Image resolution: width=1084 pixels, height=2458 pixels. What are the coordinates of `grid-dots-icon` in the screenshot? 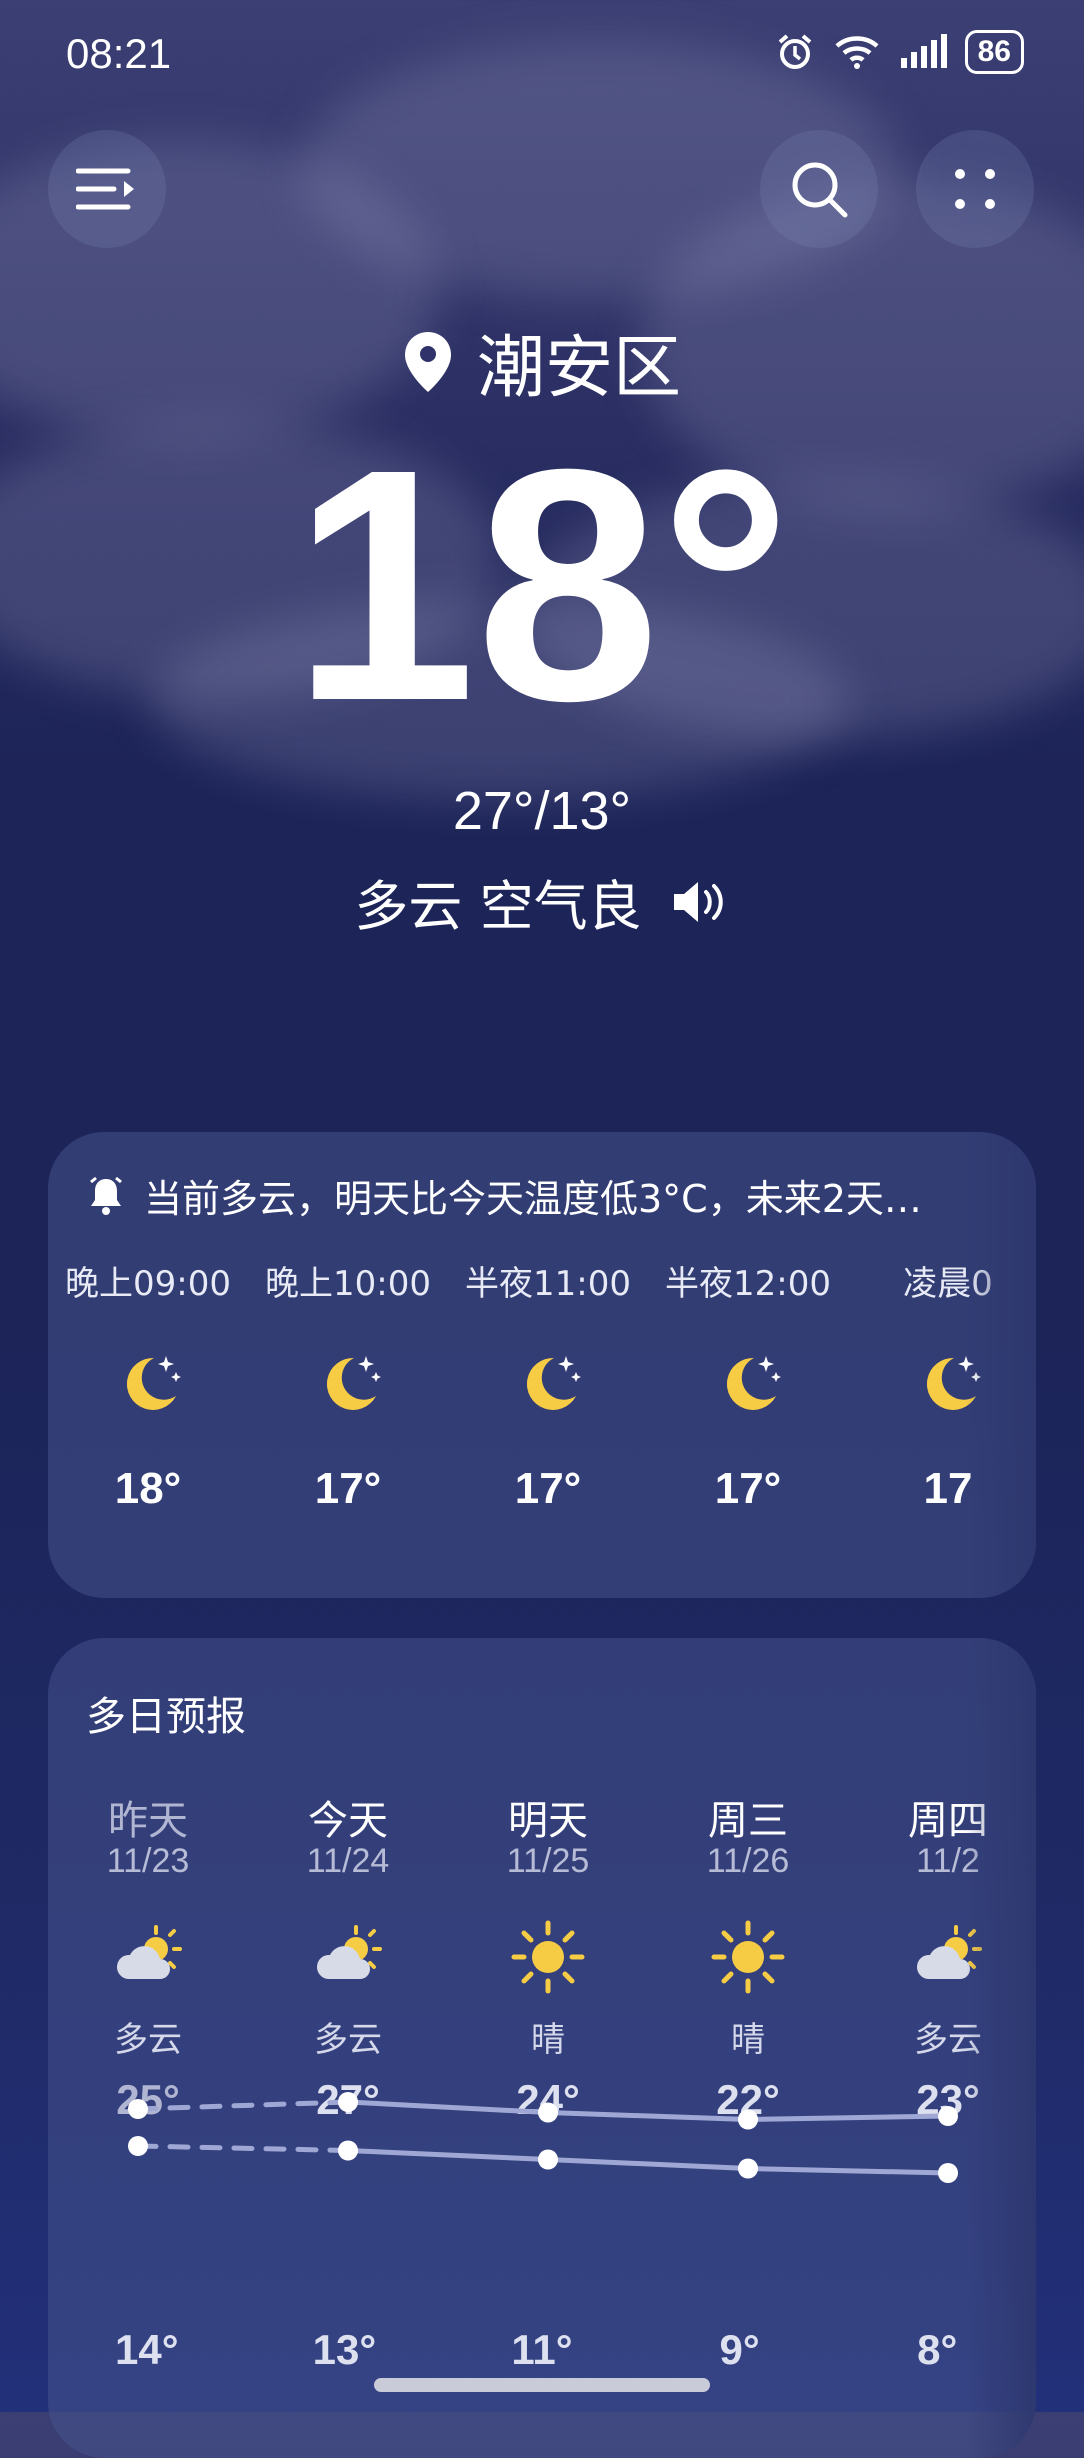 It's located at (975, 189).